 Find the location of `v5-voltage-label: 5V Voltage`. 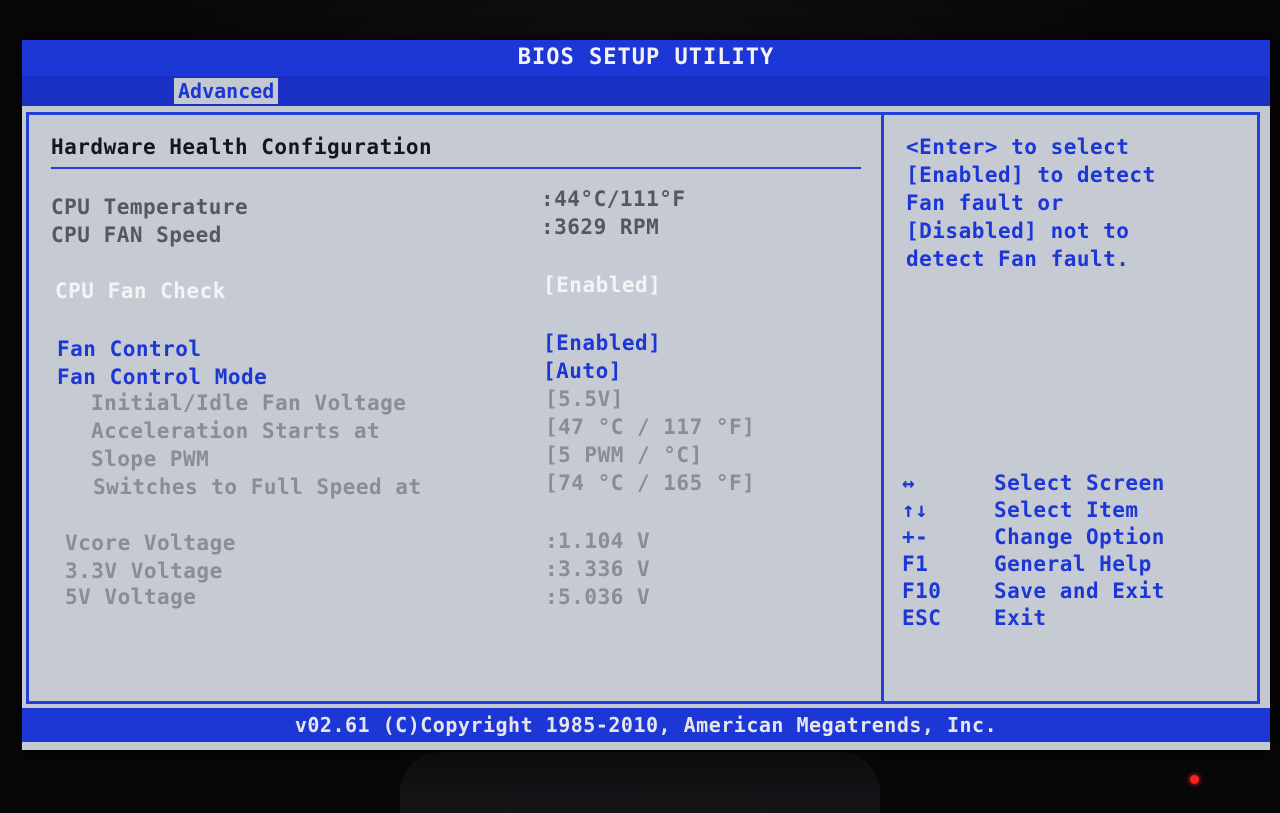

v5-voltage-label: 5V Voltage is located at coordinates (131, 597).